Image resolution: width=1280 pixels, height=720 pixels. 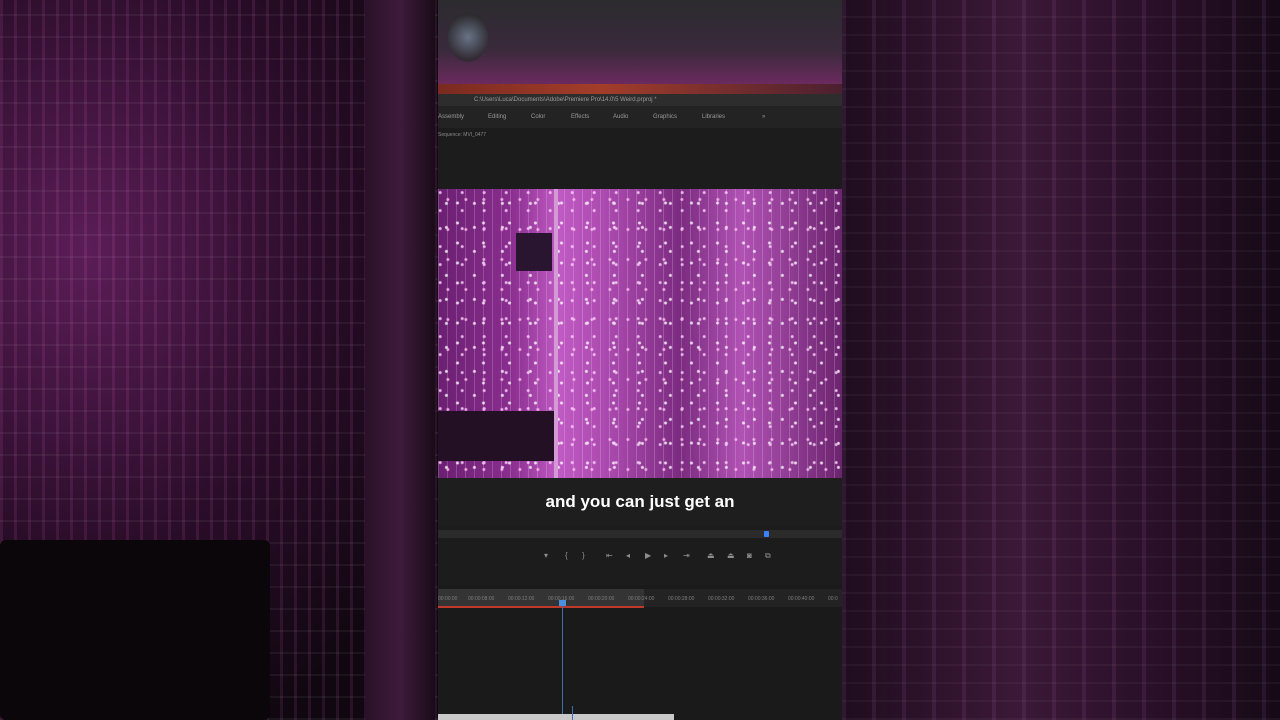 I want to click on ruler-timecode: 00:00:12:00, so click(x=521, y=599).